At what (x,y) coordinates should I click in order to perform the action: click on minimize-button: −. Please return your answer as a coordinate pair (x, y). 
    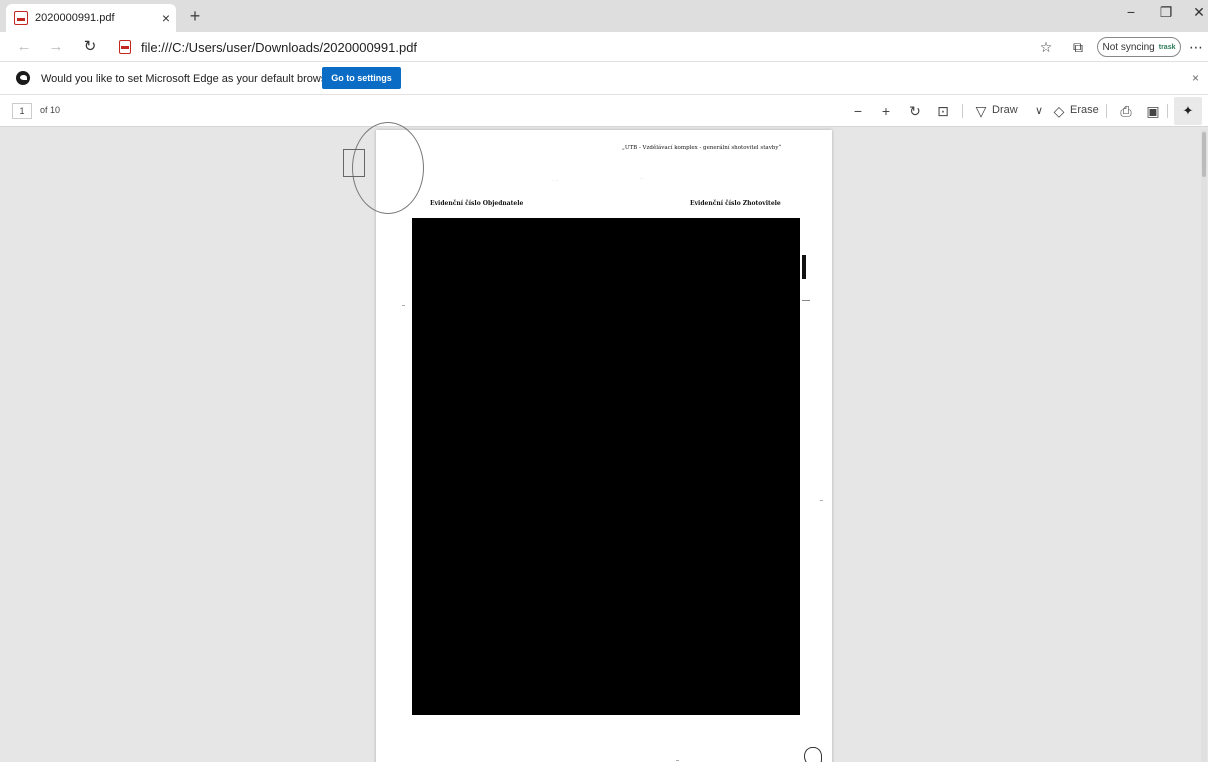
    Looking at the image, I should click on (1131, 12).